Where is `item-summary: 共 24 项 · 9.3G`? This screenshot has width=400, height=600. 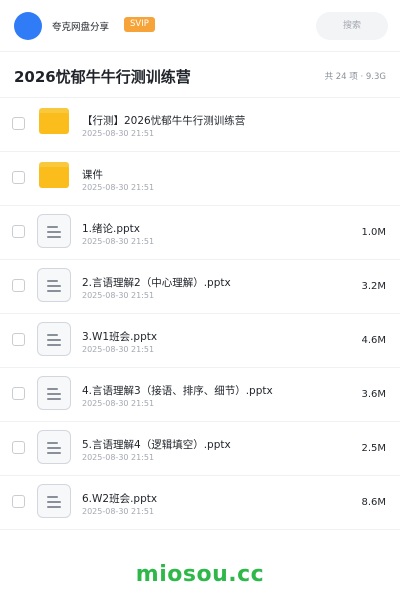 item-summary: 共 24 项 · 9.3G is located at coordinates (355, 77).